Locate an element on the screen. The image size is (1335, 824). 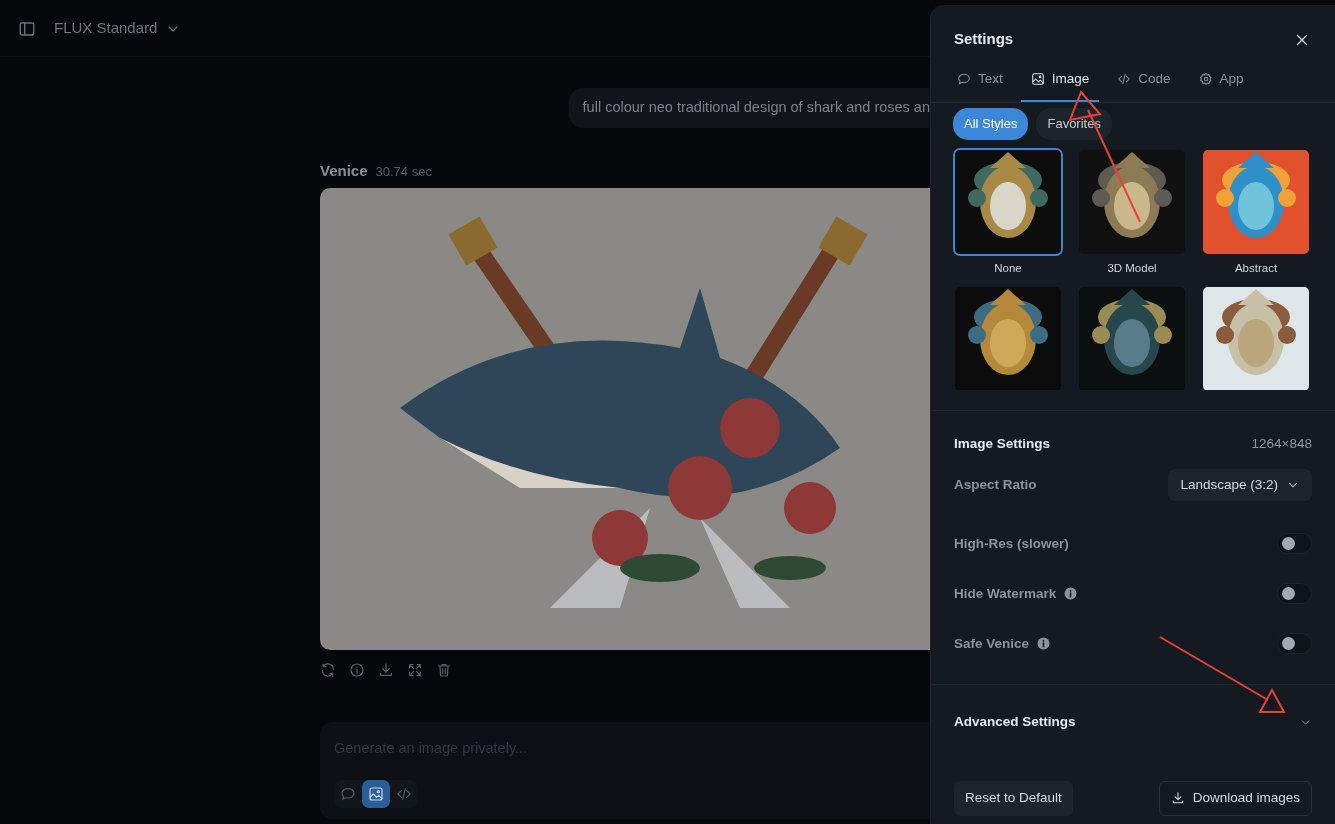
setting-label: High-Res (slower) is located at coordinates (1011, 543).